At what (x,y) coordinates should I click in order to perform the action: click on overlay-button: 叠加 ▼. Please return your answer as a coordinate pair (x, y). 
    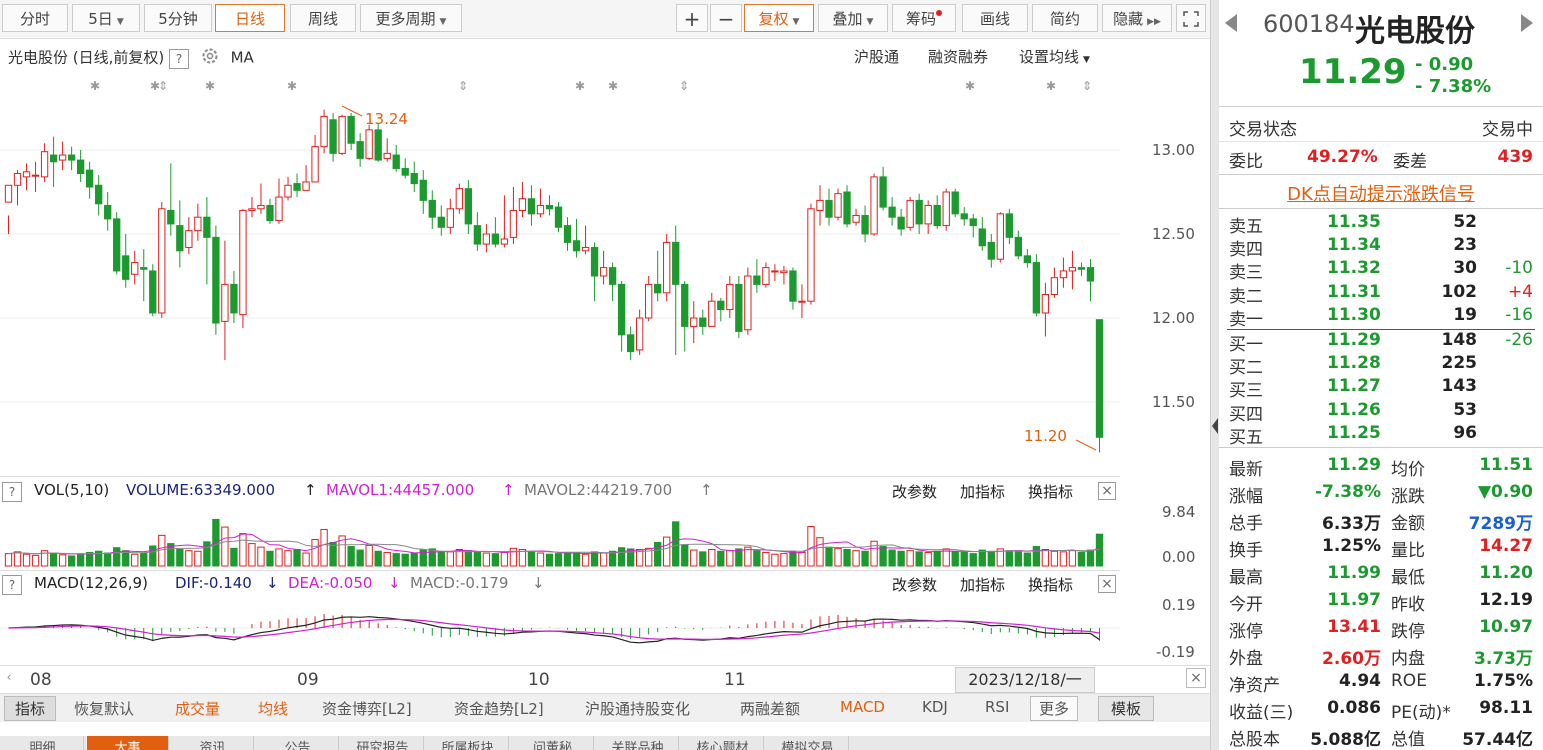
    Looking at the image, I should click on (853, 18).